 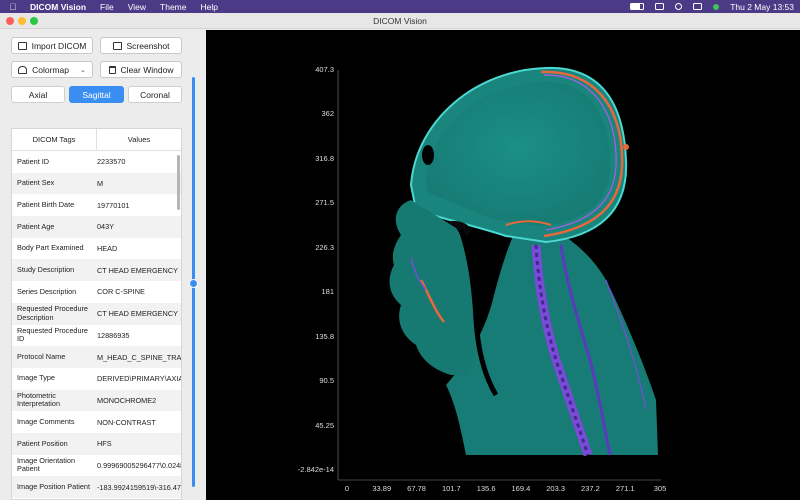 I want to click on tag-name-cell: Requested Procedure ID, so click(x=52, y=334).